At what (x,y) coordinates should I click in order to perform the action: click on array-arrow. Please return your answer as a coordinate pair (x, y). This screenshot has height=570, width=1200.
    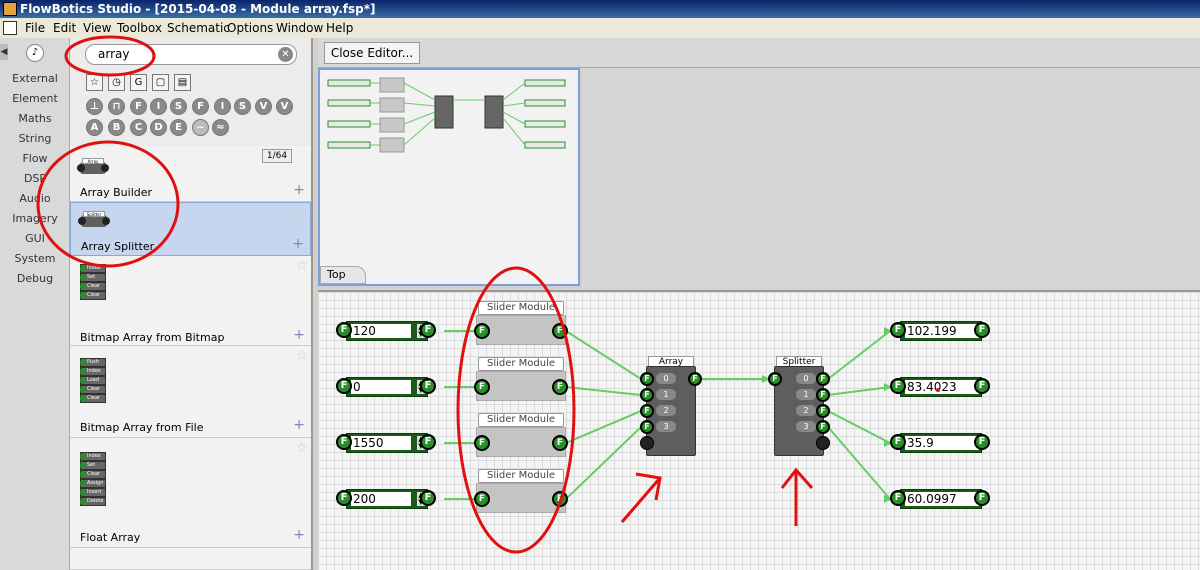
    Looking at the image, I should click on (641, 497).